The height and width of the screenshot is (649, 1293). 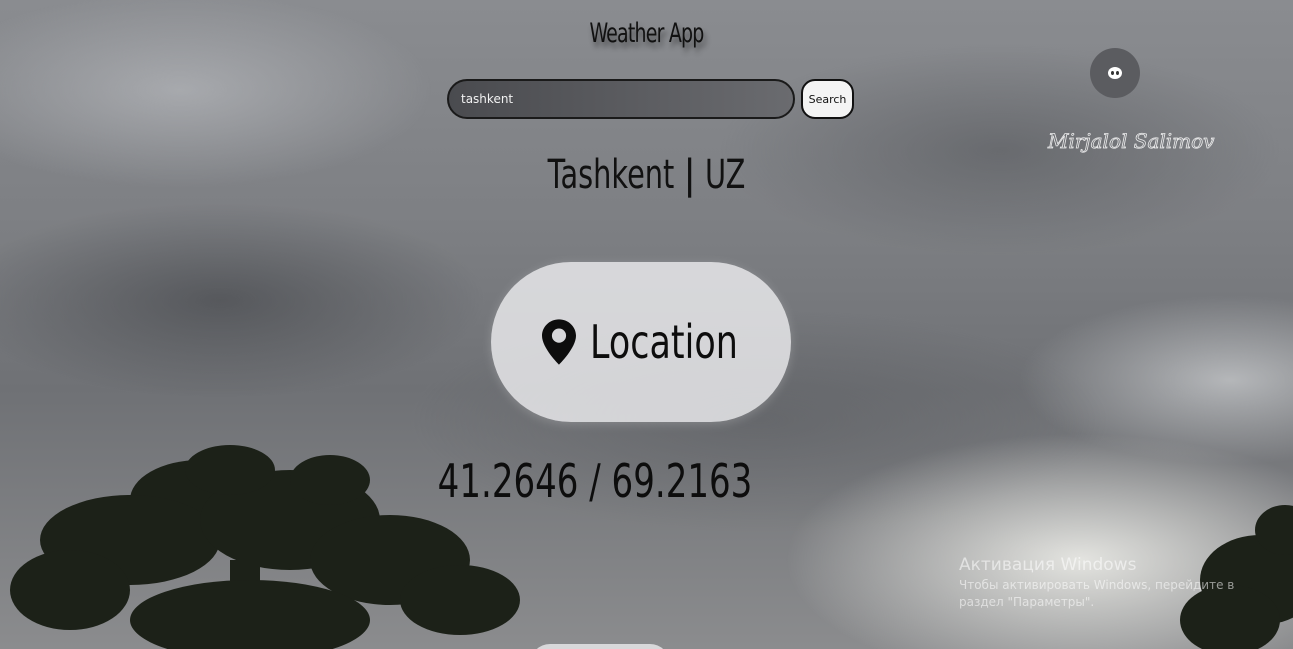 What do you see at coordinates (1048, 565) in the screenshot?
I see `watermark-title: Активация Windows` at bounding box center [1048, 565].